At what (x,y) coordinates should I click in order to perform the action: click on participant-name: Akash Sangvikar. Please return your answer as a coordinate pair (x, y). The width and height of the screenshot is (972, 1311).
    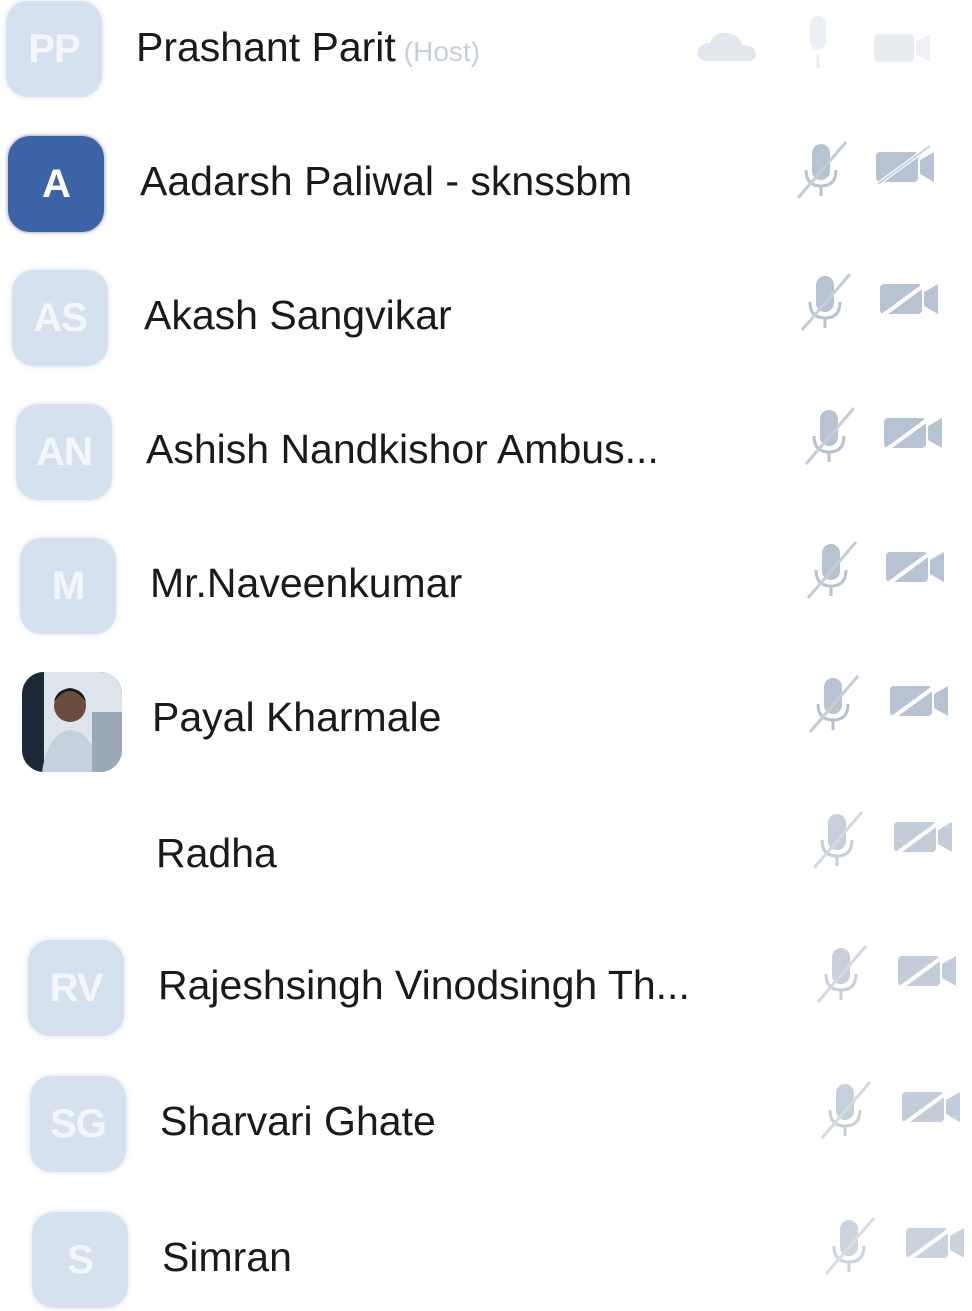
    Looking at the image, I should click on (298, 315).